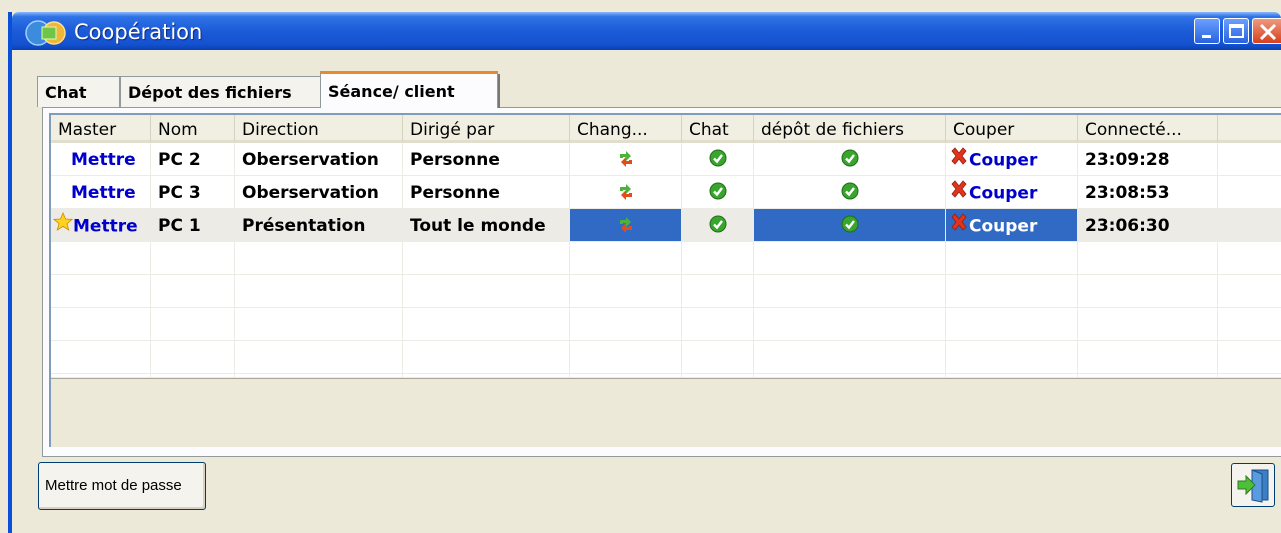 The height and width of the screenshot is (533, 1281). I want to click on cell-dirige: Tout le monde, so click(486, 225).